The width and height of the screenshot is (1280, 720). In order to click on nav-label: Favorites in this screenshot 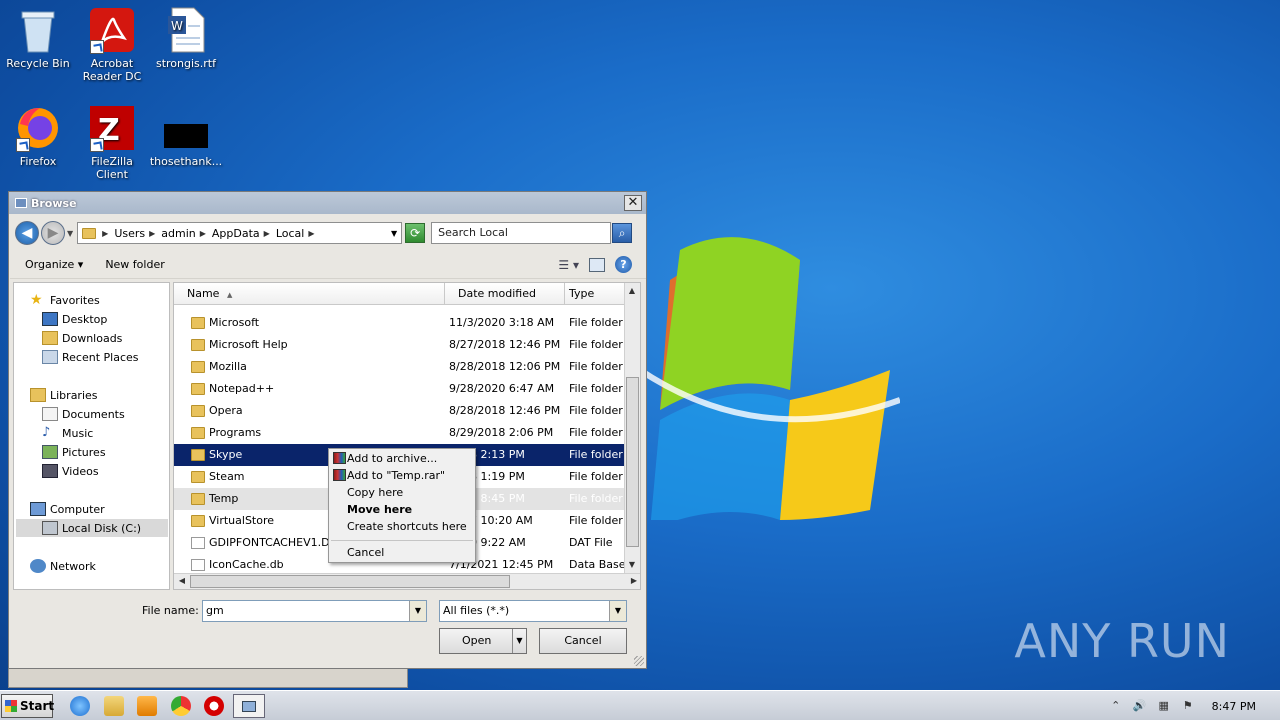, I will do `click(75, 300)`.